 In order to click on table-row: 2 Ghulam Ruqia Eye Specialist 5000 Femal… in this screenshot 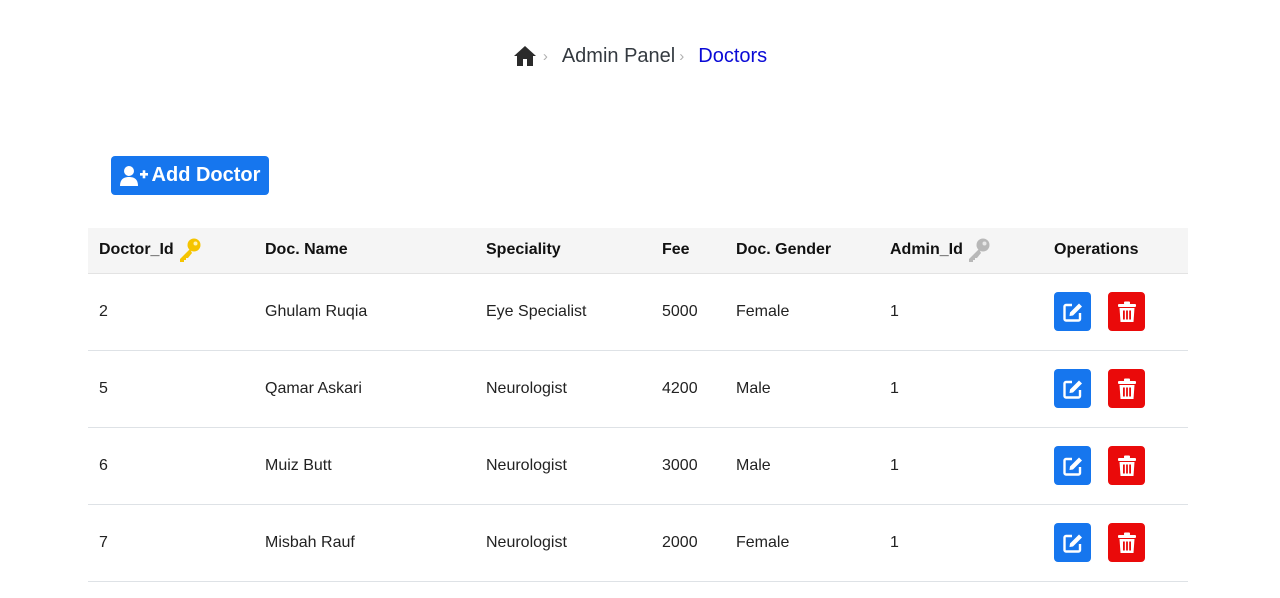, I will do `click(638, 312)`.